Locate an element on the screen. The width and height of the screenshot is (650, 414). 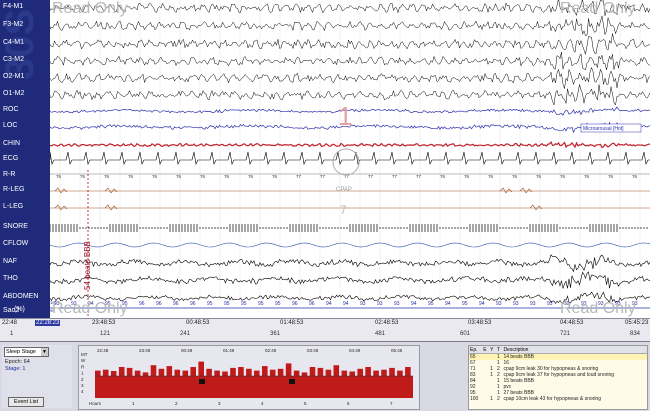
epoch-watermark-number: 1 is located at coordinates (345, 116).